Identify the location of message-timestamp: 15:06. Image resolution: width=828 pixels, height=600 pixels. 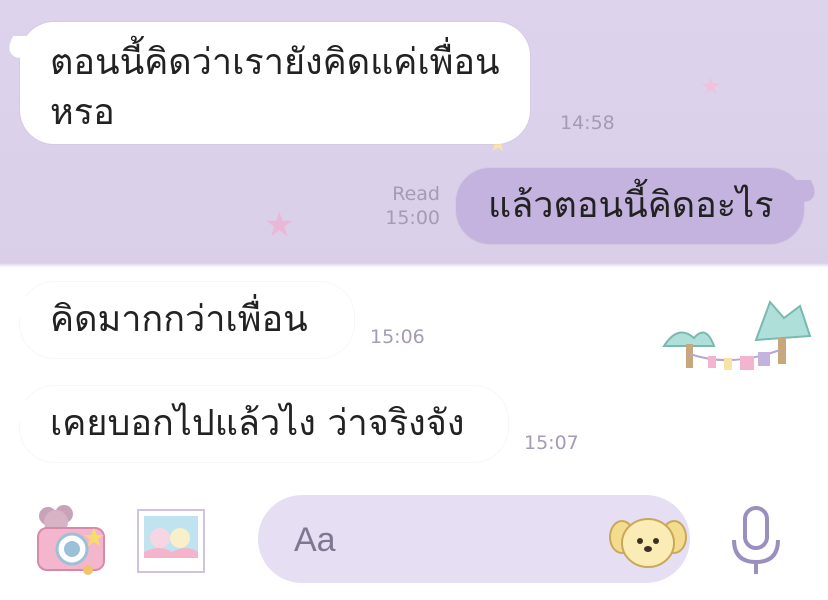
(397, 337).